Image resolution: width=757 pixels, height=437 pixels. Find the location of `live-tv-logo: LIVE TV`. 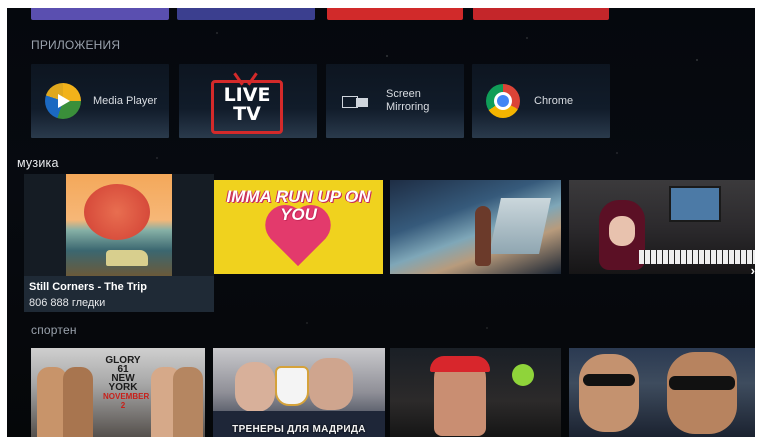

live-tv-logo: LIVE TV is located at coordinates (247, 103).